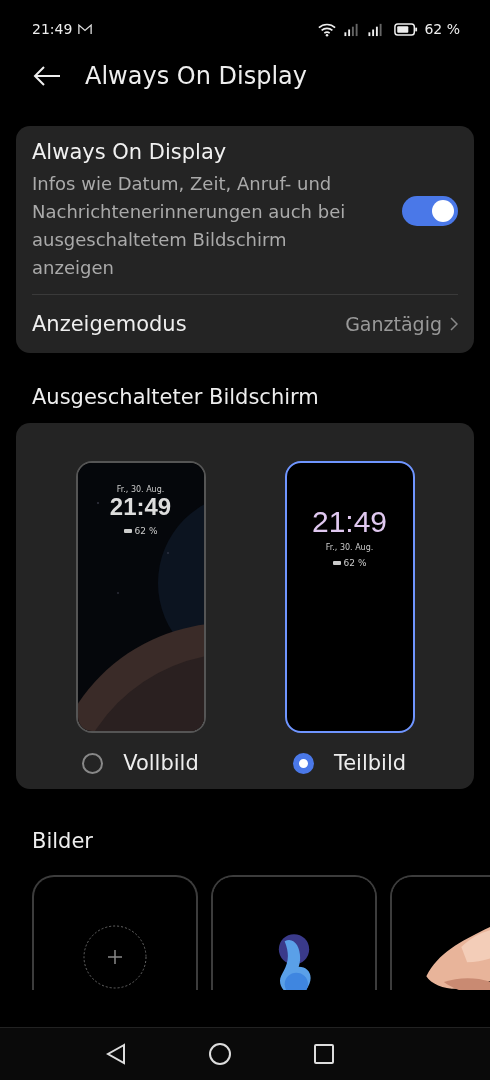  Describe the element at coordinates (454, 324) in the screenshot. I see `chevron-icon` at that location.